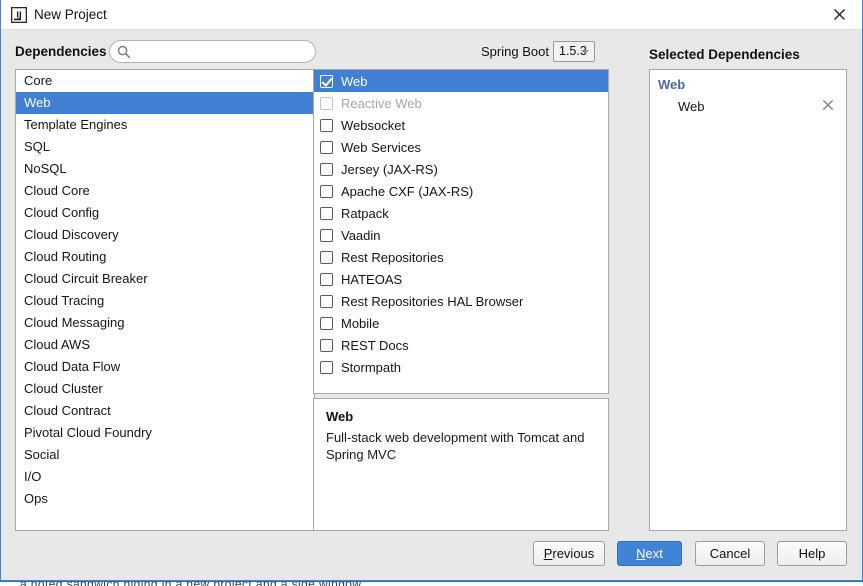  What do you see at coordinates (461, 169) in the screenshot?
I see `dependency-item: Jersey (JAX-RS)` at bounding box center [461, 169].